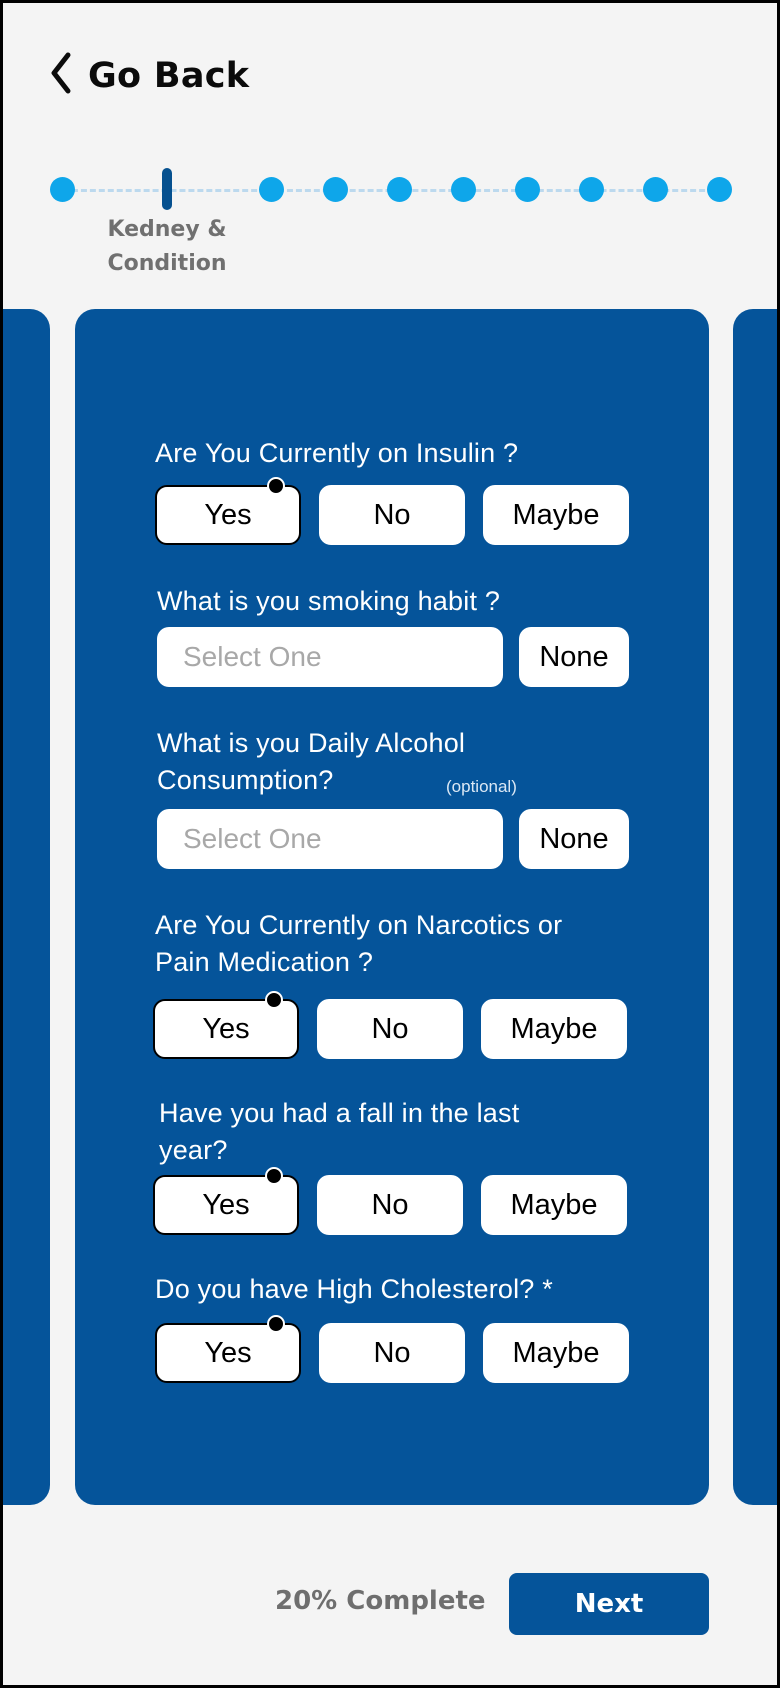 Image resolution: width=780 pixels, height=1688 pixels. Describe the element at coordinates (167, 229) in the screenshot. I see `step-label-line-1: Kedney &` at that location.